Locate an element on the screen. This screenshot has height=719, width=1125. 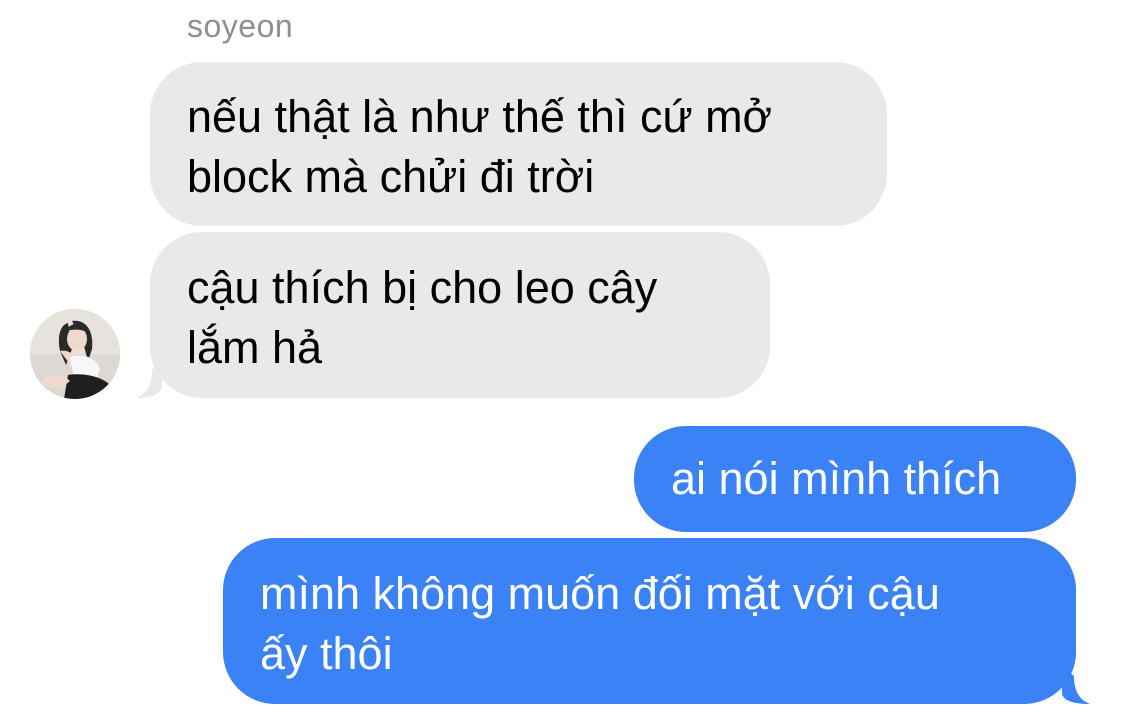
incoming-message-bubble: cậu thích bị cho leo cây lắm hả is located at coordinates (460, 315).